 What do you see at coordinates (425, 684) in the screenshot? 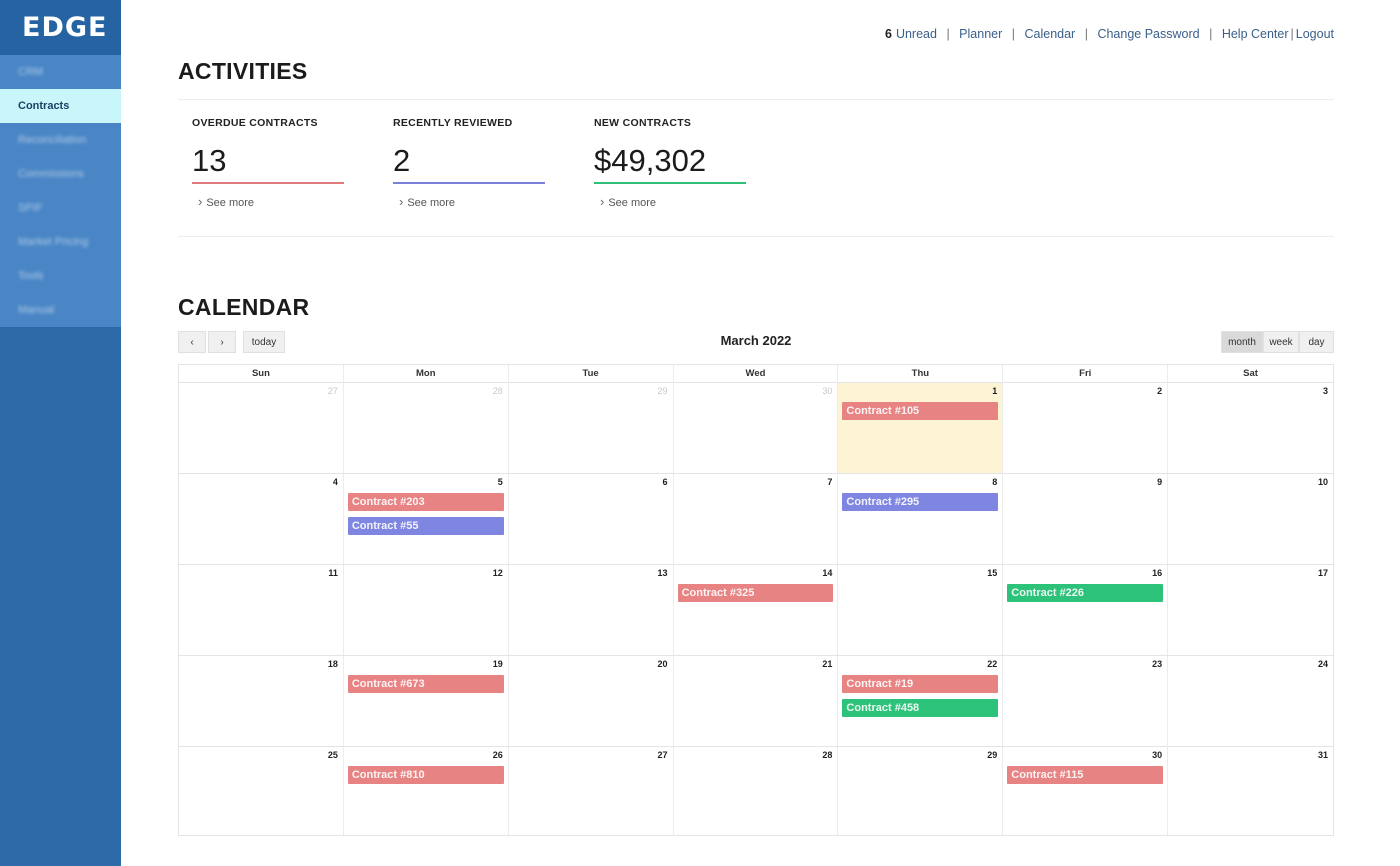
I see `calendar-event: Contract #673` at bounding box center [425, 684].